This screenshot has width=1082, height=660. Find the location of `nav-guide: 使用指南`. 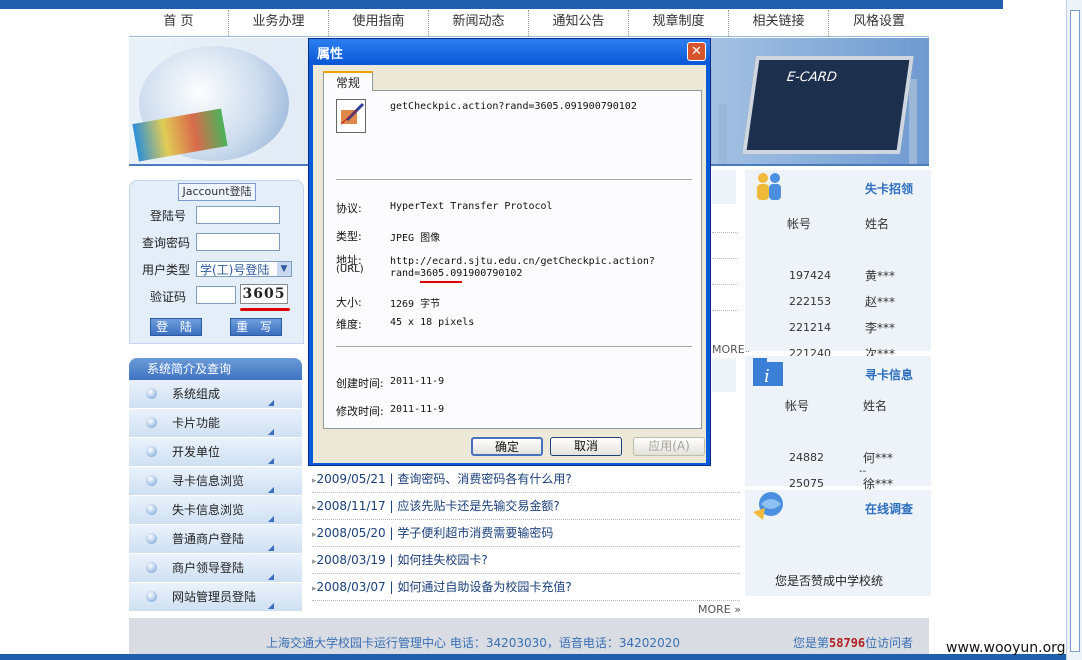

nav-guide: 使用指南 is located at coordinates (379, 23).